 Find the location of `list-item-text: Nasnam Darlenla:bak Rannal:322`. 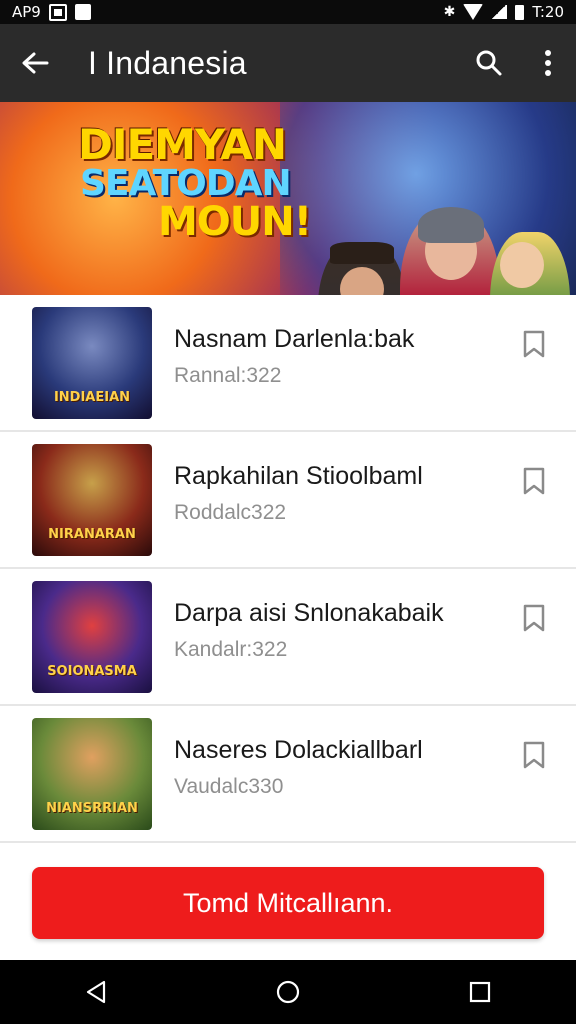

list-item-text: Nasnam Darlenla:bak Rannal:322 is located at coordinates (294, 356).